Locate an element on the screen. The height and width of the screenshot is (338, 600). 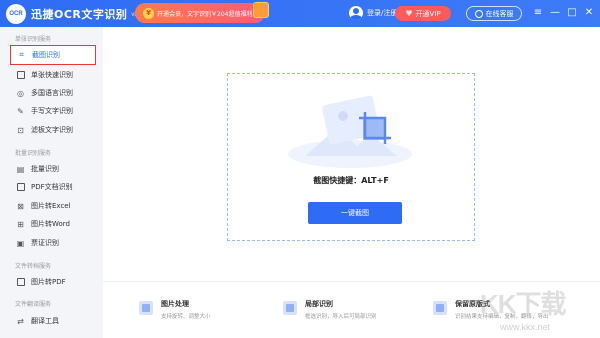
vip-label: 开通VIP is located at coordinates (428, 13).